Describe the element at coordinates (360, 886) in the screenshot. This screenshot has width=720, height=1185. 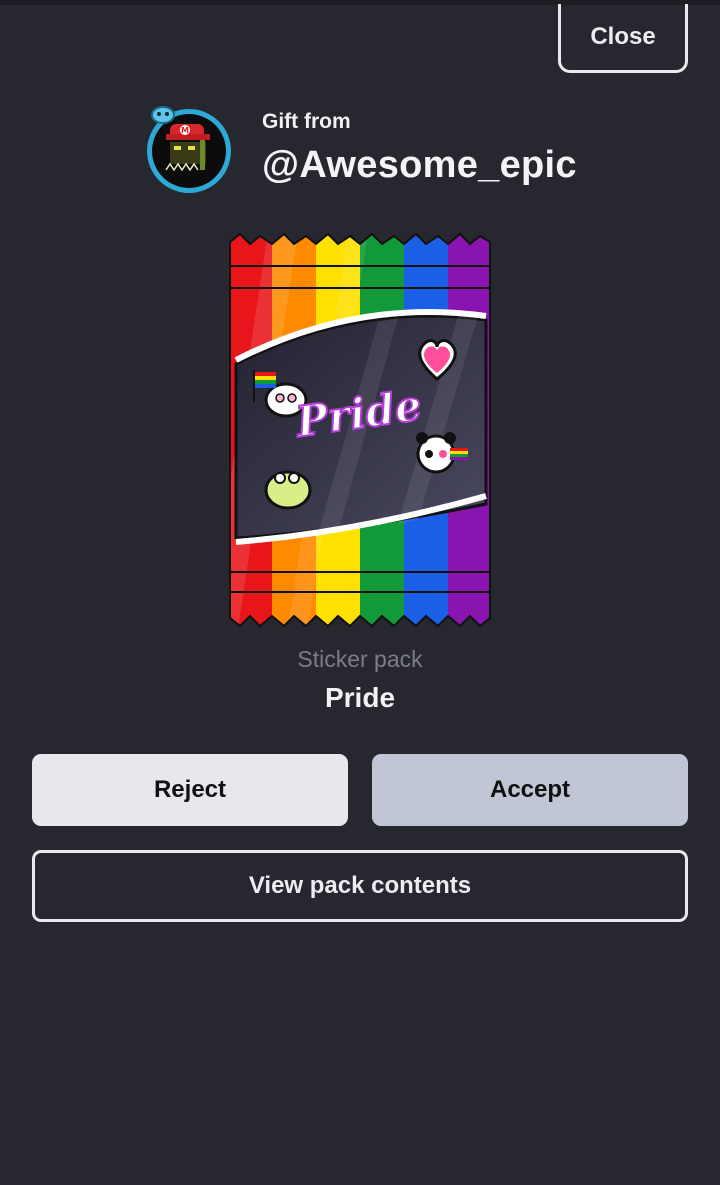
I see `view-pack-contents-button: View pack contents` at that location.